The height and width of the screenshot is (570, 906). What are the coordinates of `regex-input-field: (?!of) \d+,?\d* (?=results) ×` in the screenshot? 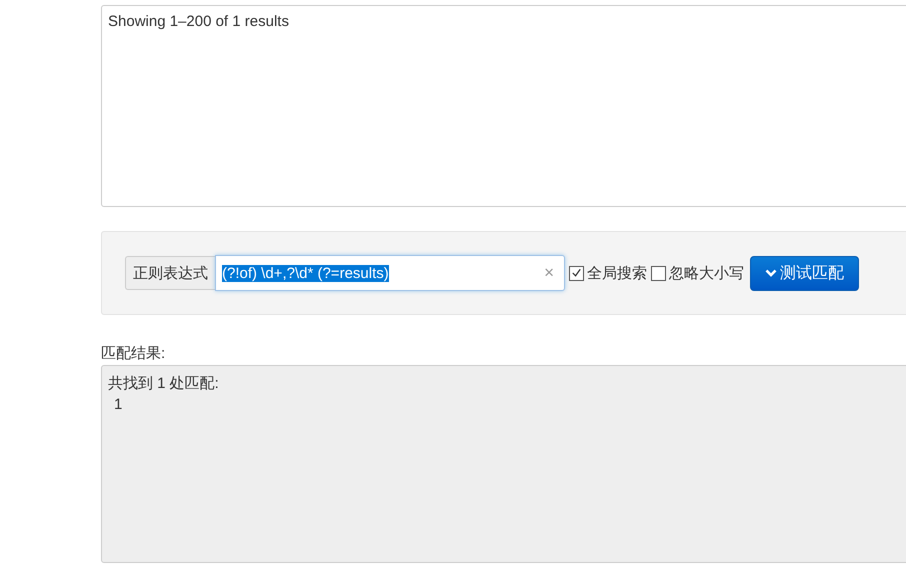 It's located at (390, 273).